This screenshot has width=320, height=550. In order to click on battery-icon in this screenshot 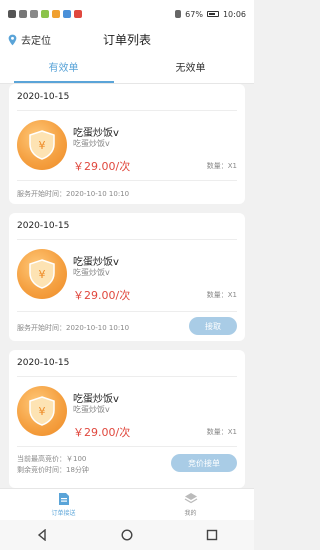, I will do `click(212, 14)`.